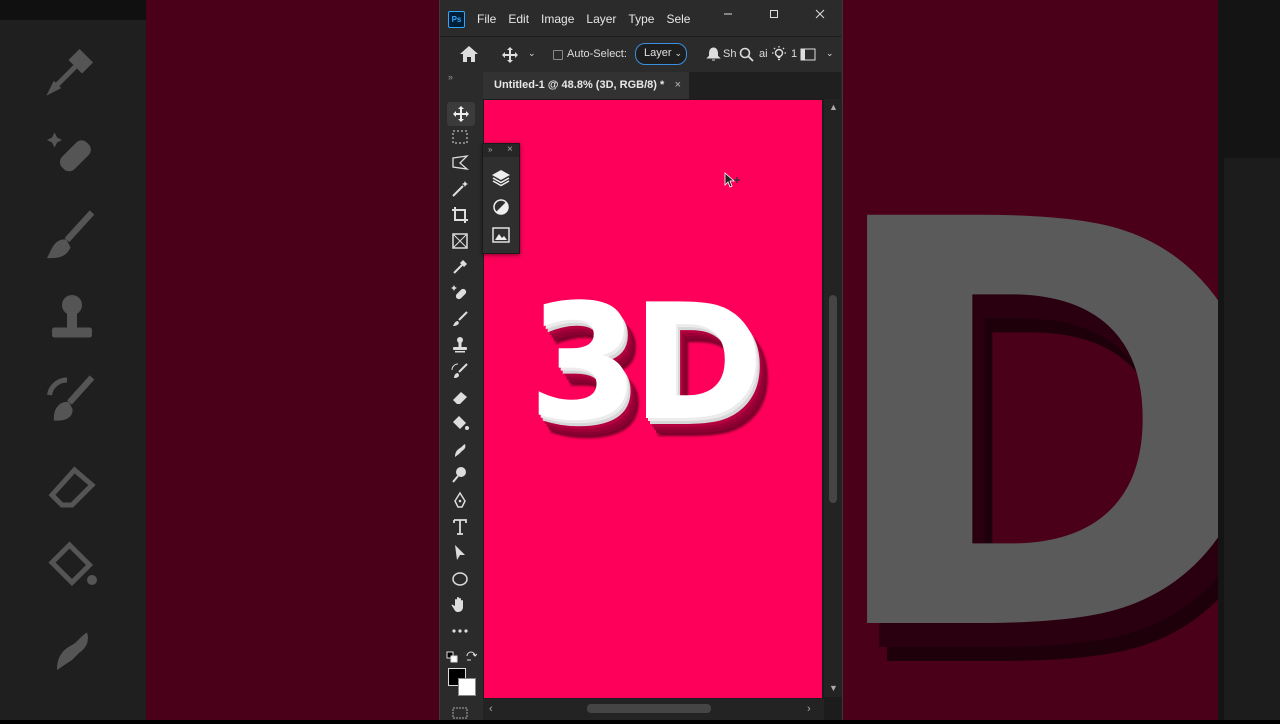  What do you see at coordinates (73, 360) in the screenshot?
I see `bg-toolbar` at bounding box center [73, 360].